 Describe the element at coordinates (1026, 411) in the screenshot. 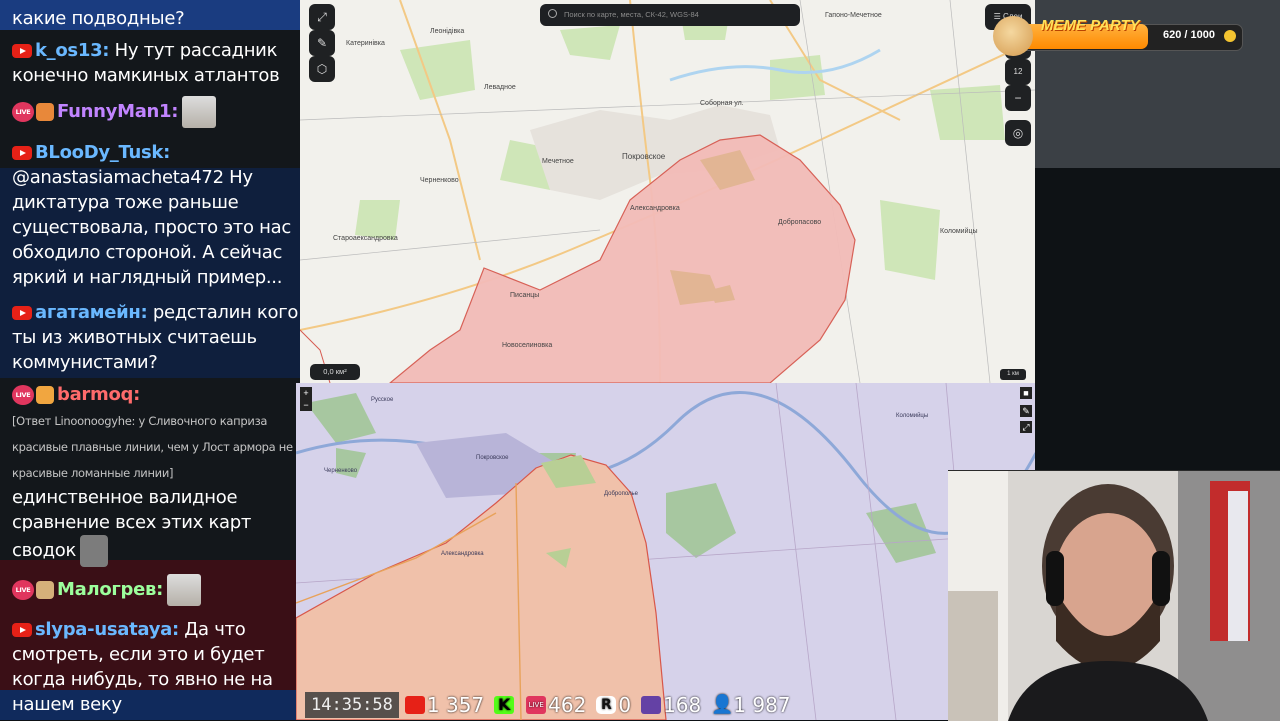

I see `pencil-icon: ✎` at that location.